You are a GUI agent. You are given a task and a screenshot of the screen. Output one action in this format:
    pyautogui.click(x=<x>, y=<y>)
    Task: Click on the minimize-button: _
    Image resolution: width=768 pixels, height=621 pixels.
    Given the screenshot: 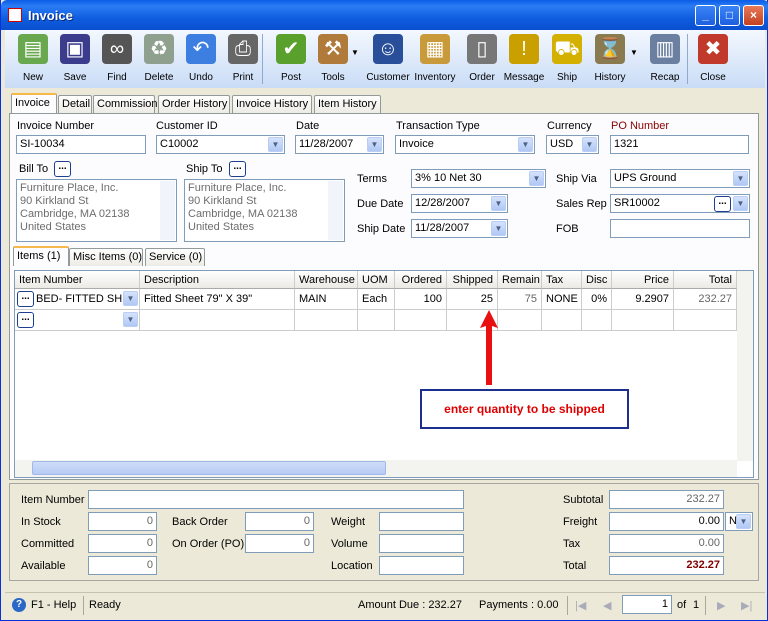 What is the action you would take?
    pyautogui.click(x=705, y=15)
    